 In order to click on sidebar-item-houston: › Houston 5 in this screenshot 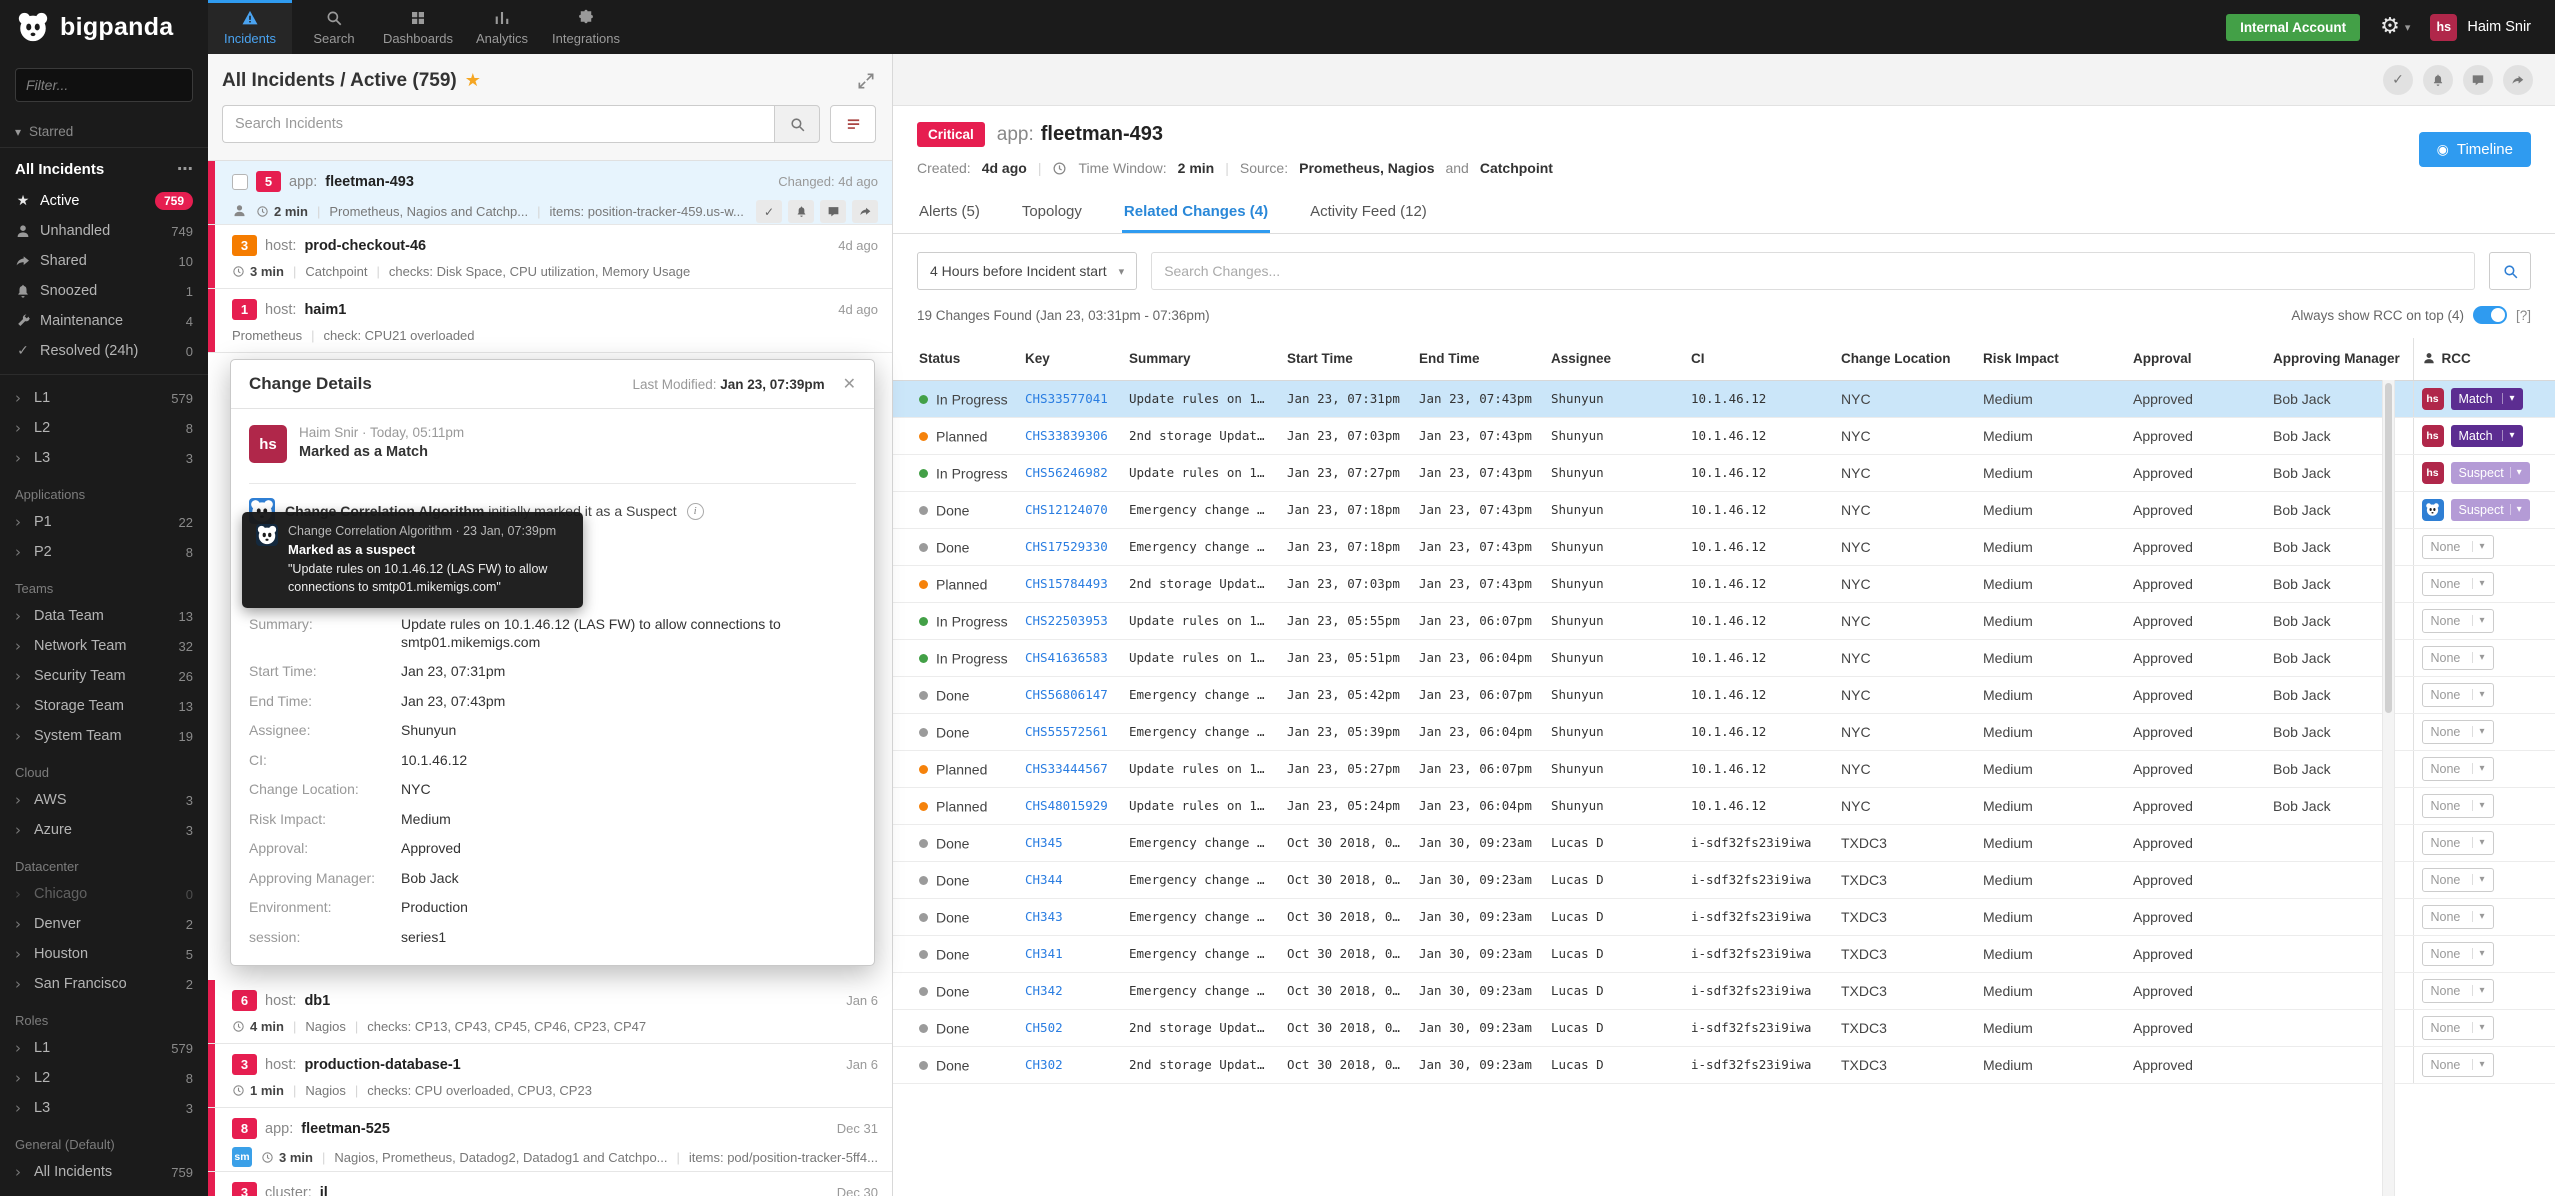, I will do `click(104, 954)`.